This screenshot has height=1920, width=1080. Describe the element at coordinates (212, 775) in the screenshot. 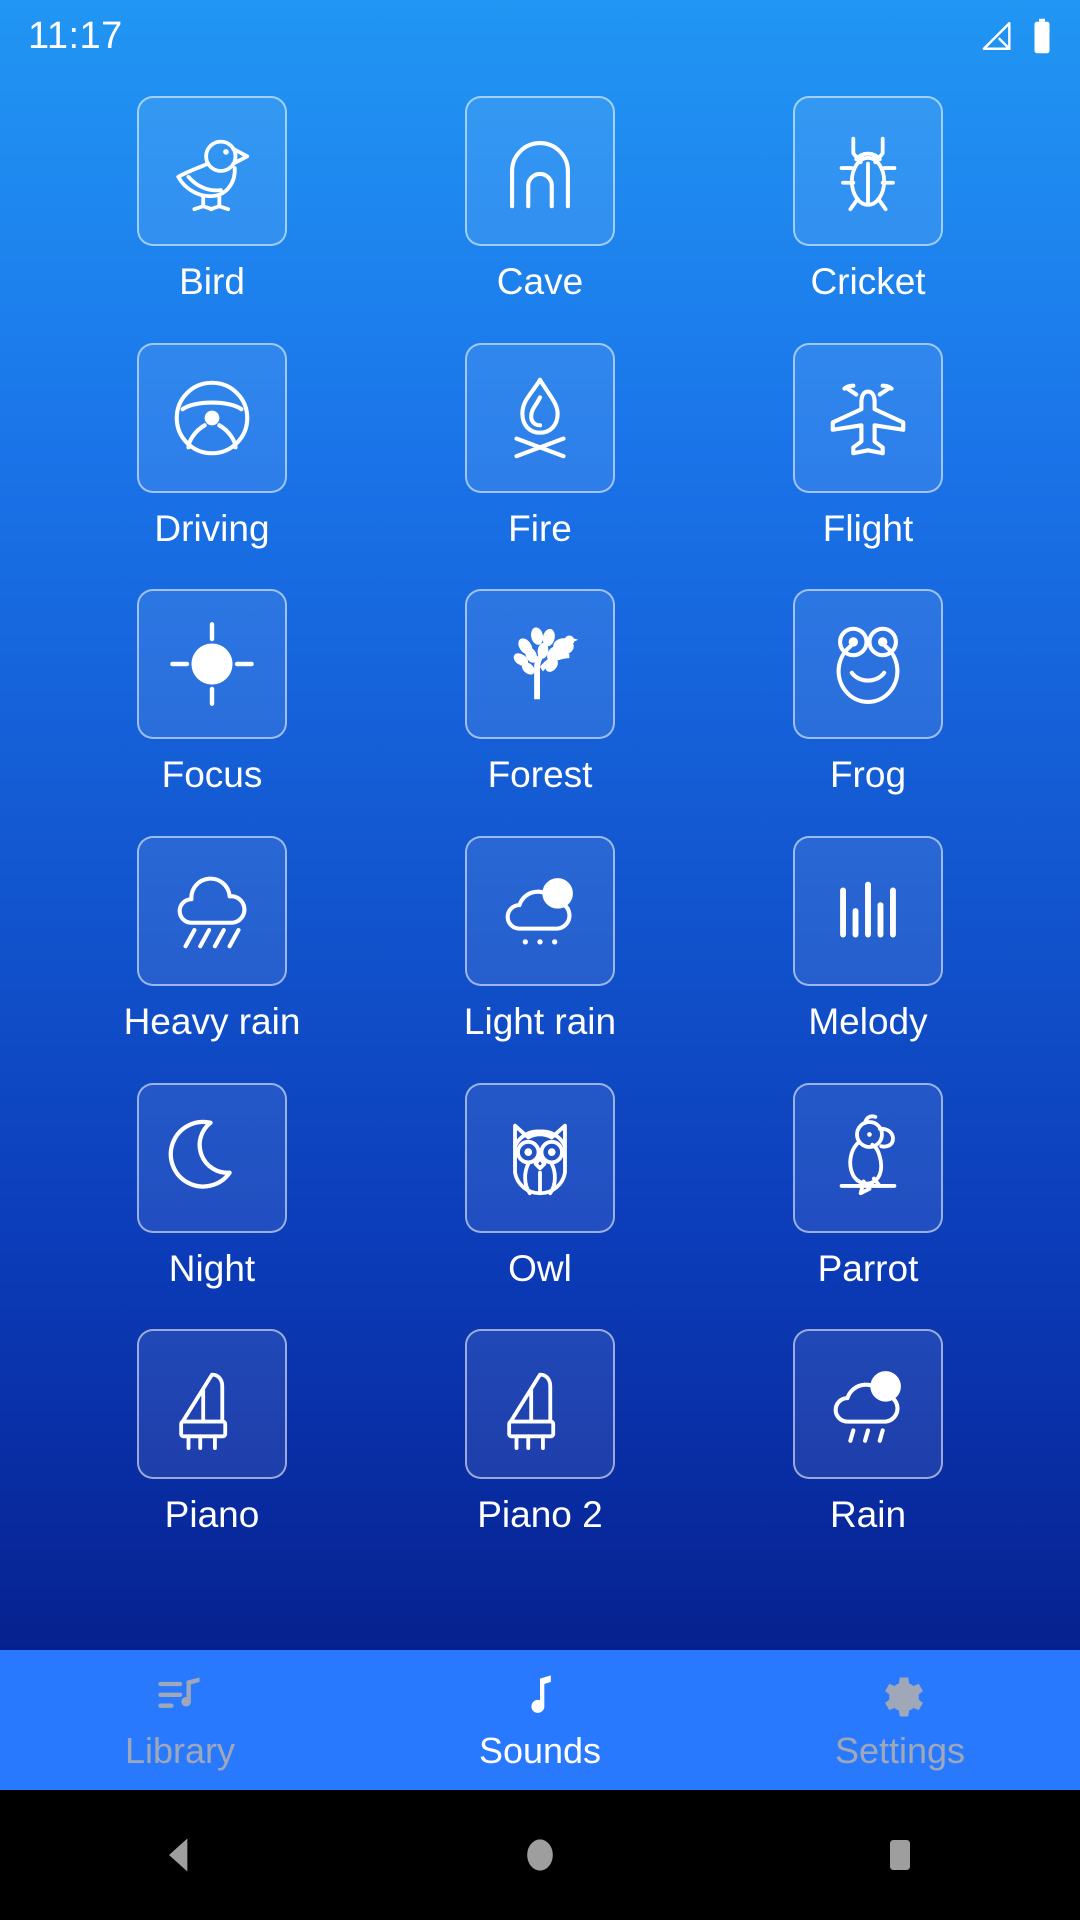

I see `sound-tile-label: Focus` at that location.